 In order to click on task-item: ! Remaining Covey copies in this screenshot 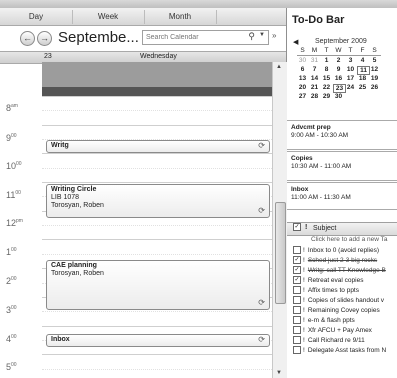, I will do `click(342, 310)`.